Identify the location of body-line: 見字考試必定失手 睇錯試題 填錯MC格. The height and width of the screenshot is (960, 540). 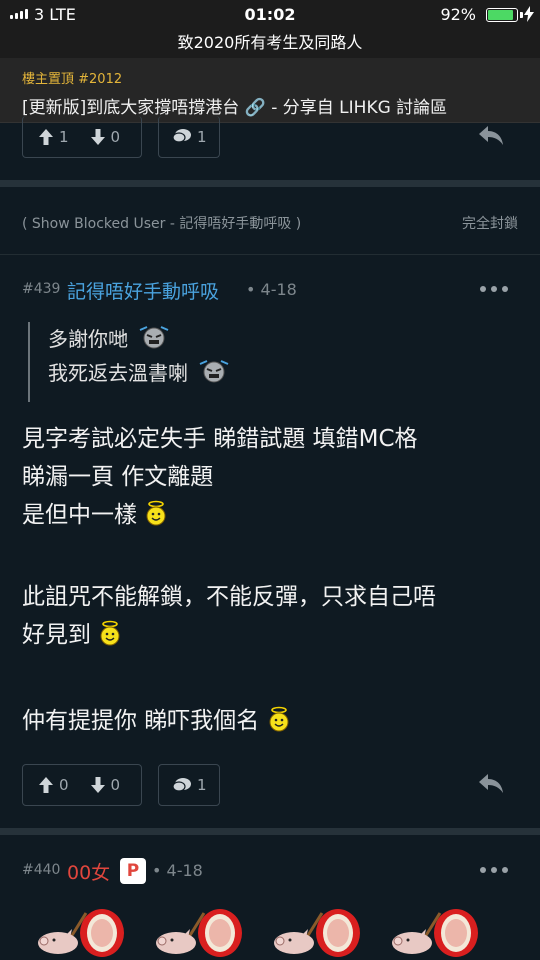
(220, 439).